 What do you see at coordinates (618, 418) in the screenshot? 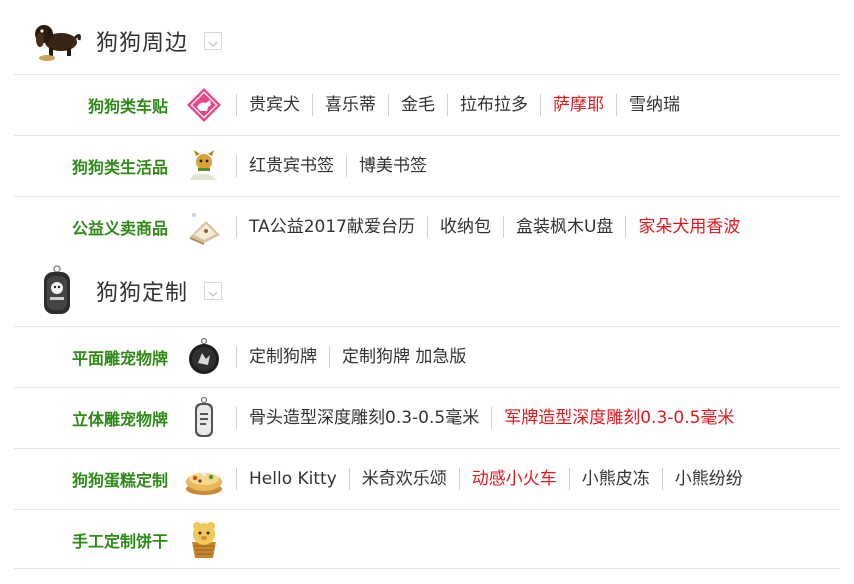
I see `link-item-highlight: 军牌造型深度雕刻0.3-0.5毫米` at bounding box center [618, 418].